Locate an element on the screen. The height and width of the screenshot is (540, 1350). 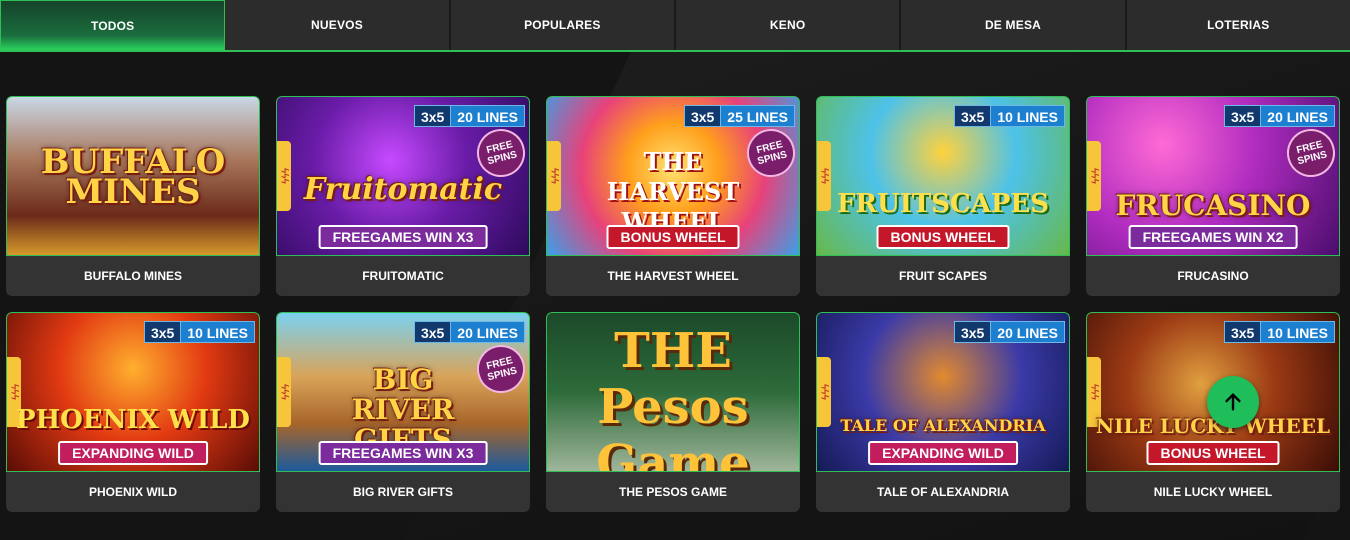
tab-populares: POPULARES is located at coordinates (563, 25).